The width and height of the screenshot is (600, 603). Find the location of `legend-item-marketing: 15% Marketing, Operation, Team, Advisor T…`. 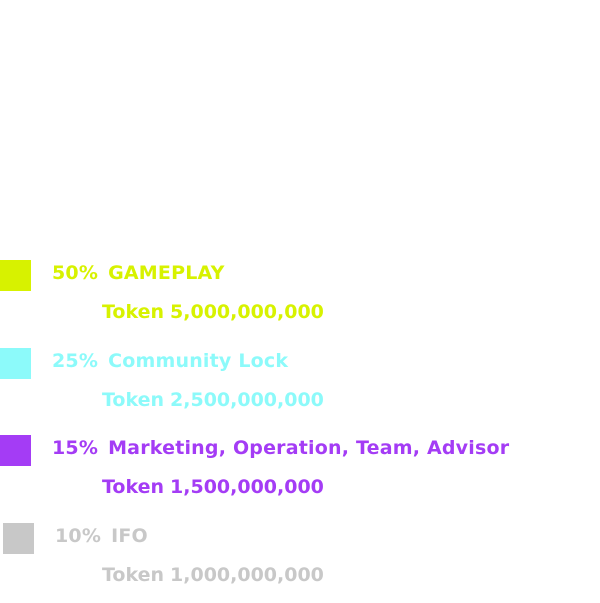

legend-item-marketing: 15% Marketing, Operation, Team, Advisor T… is located at coordinates (300, 475).